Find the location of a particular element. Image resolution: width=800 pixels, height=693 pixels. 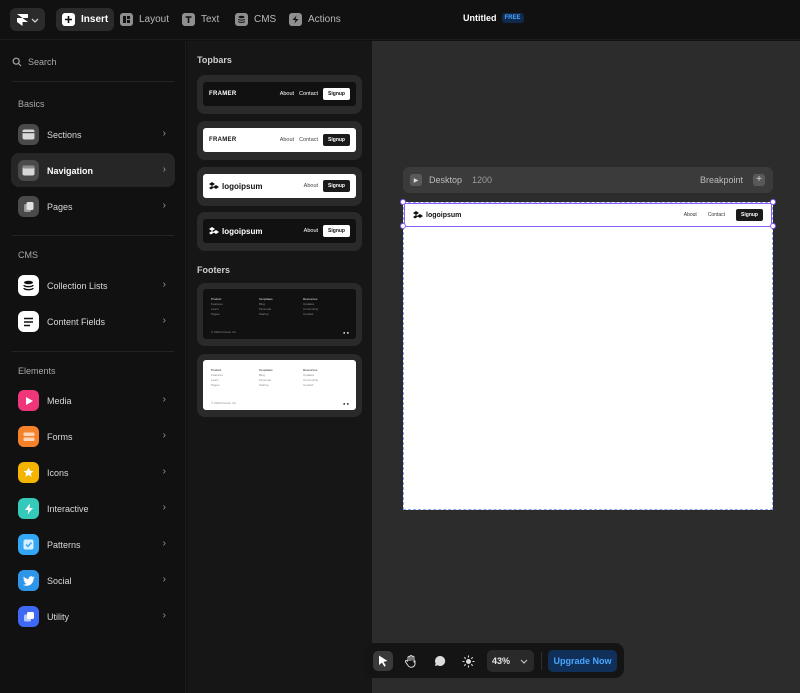

stack-icon is located at coordinates (28, 616).